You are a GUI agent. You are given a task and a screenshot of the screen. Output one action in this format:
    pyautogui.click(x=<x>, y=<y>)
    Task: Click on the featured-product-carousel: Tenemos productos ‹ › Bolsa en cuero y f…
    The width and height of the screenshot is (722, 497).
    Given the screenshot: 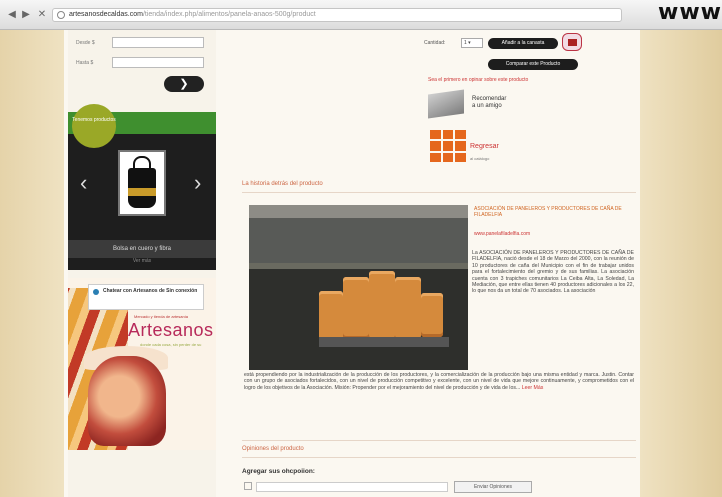 What is the action you would take?
    pyautogui.click(x=142, y=187)
    